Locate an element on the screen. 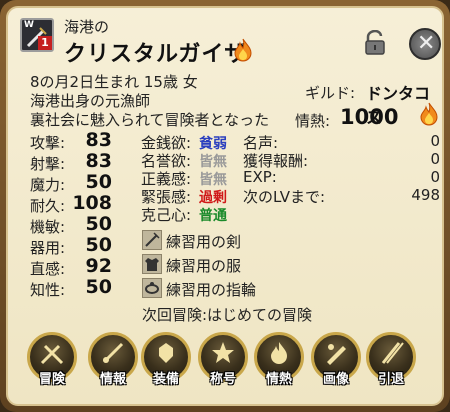 The height and width of the screenshot is (412, 450). weapon-class-icon: W 1 is located at coordinates (37, 35).